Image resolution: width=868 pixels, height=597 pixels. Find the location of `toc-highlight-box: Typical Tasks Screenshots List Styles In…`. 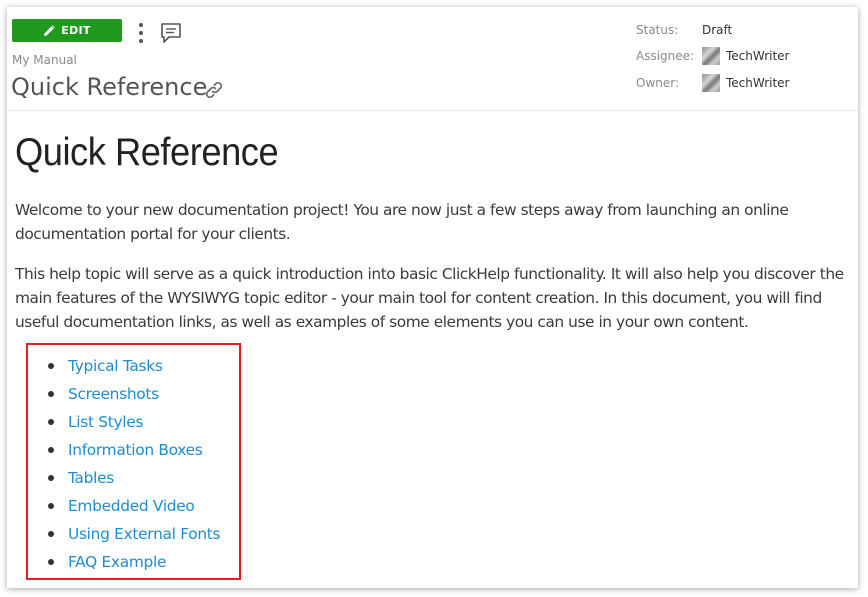

toc-highlight-box: Typical Tasks Screenshots List Styles In… is located at coordinates (133, 461).